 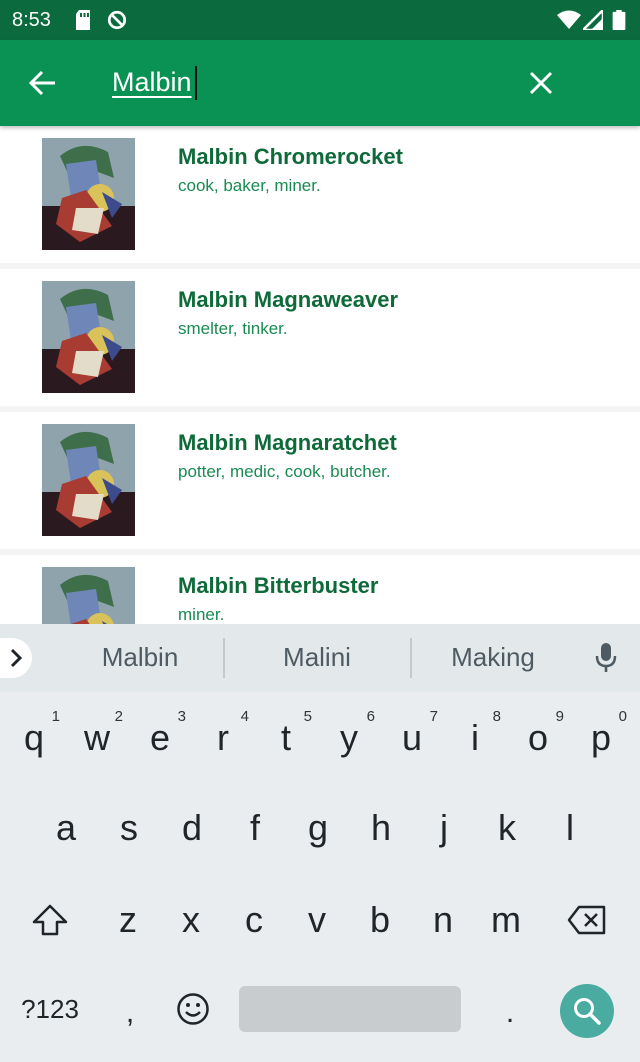 I want to click on key-b: b, so click(x=380, y=920).